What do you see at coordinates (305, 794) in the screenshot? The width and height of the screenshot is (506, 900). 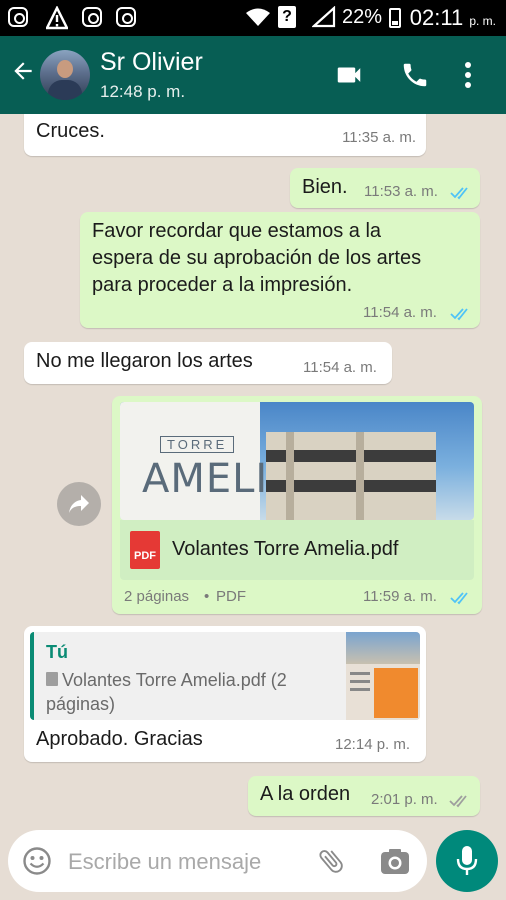 I see `message-text: A la orden` at bounding box center [305, 794].